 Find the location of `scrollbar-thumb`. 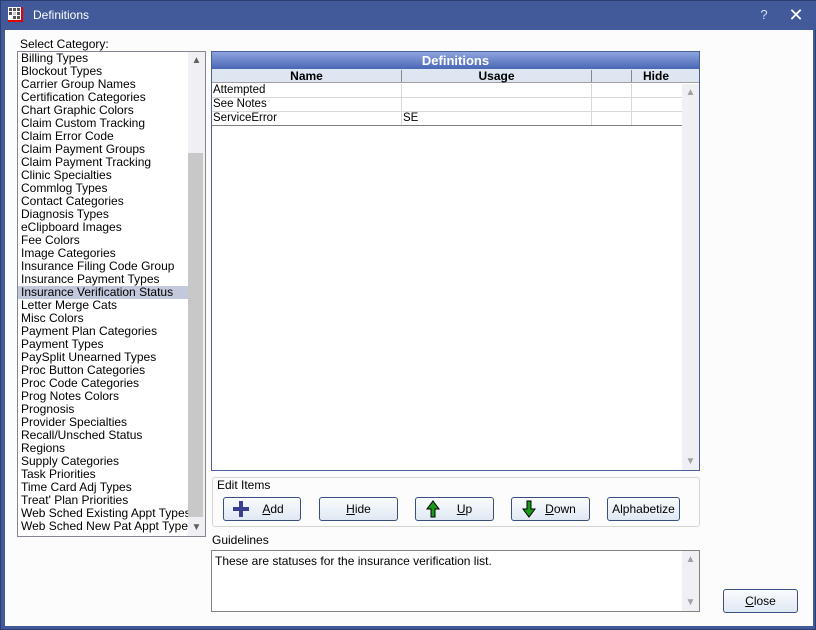

scrollbar-thumb is located at coordinates (195, 335).